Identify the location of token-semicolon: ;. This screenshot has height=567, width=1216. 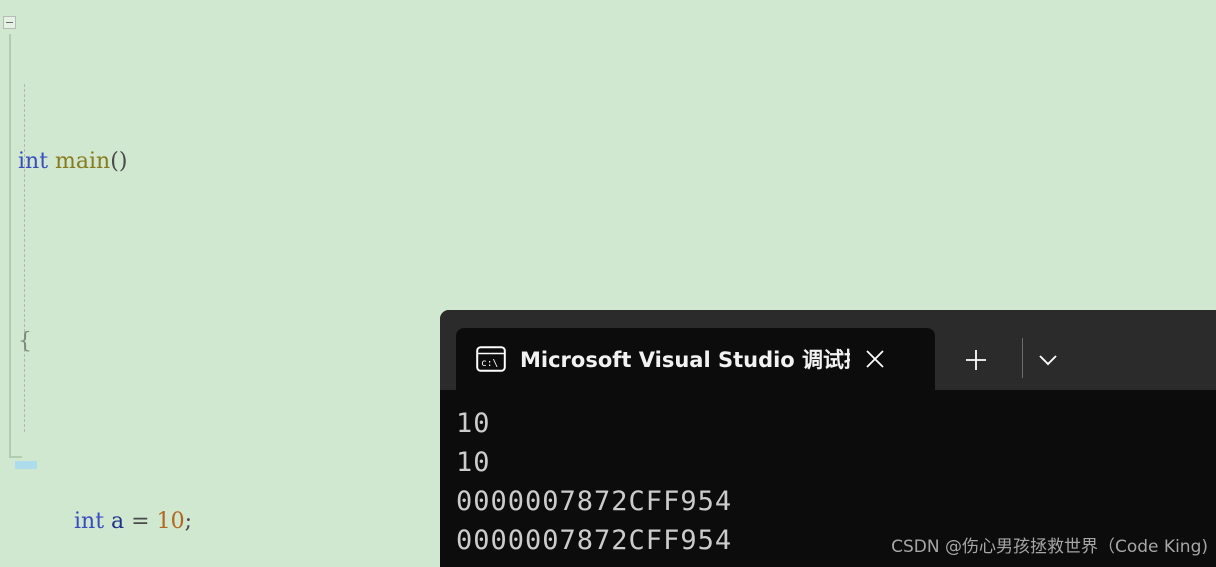
(188, 521).